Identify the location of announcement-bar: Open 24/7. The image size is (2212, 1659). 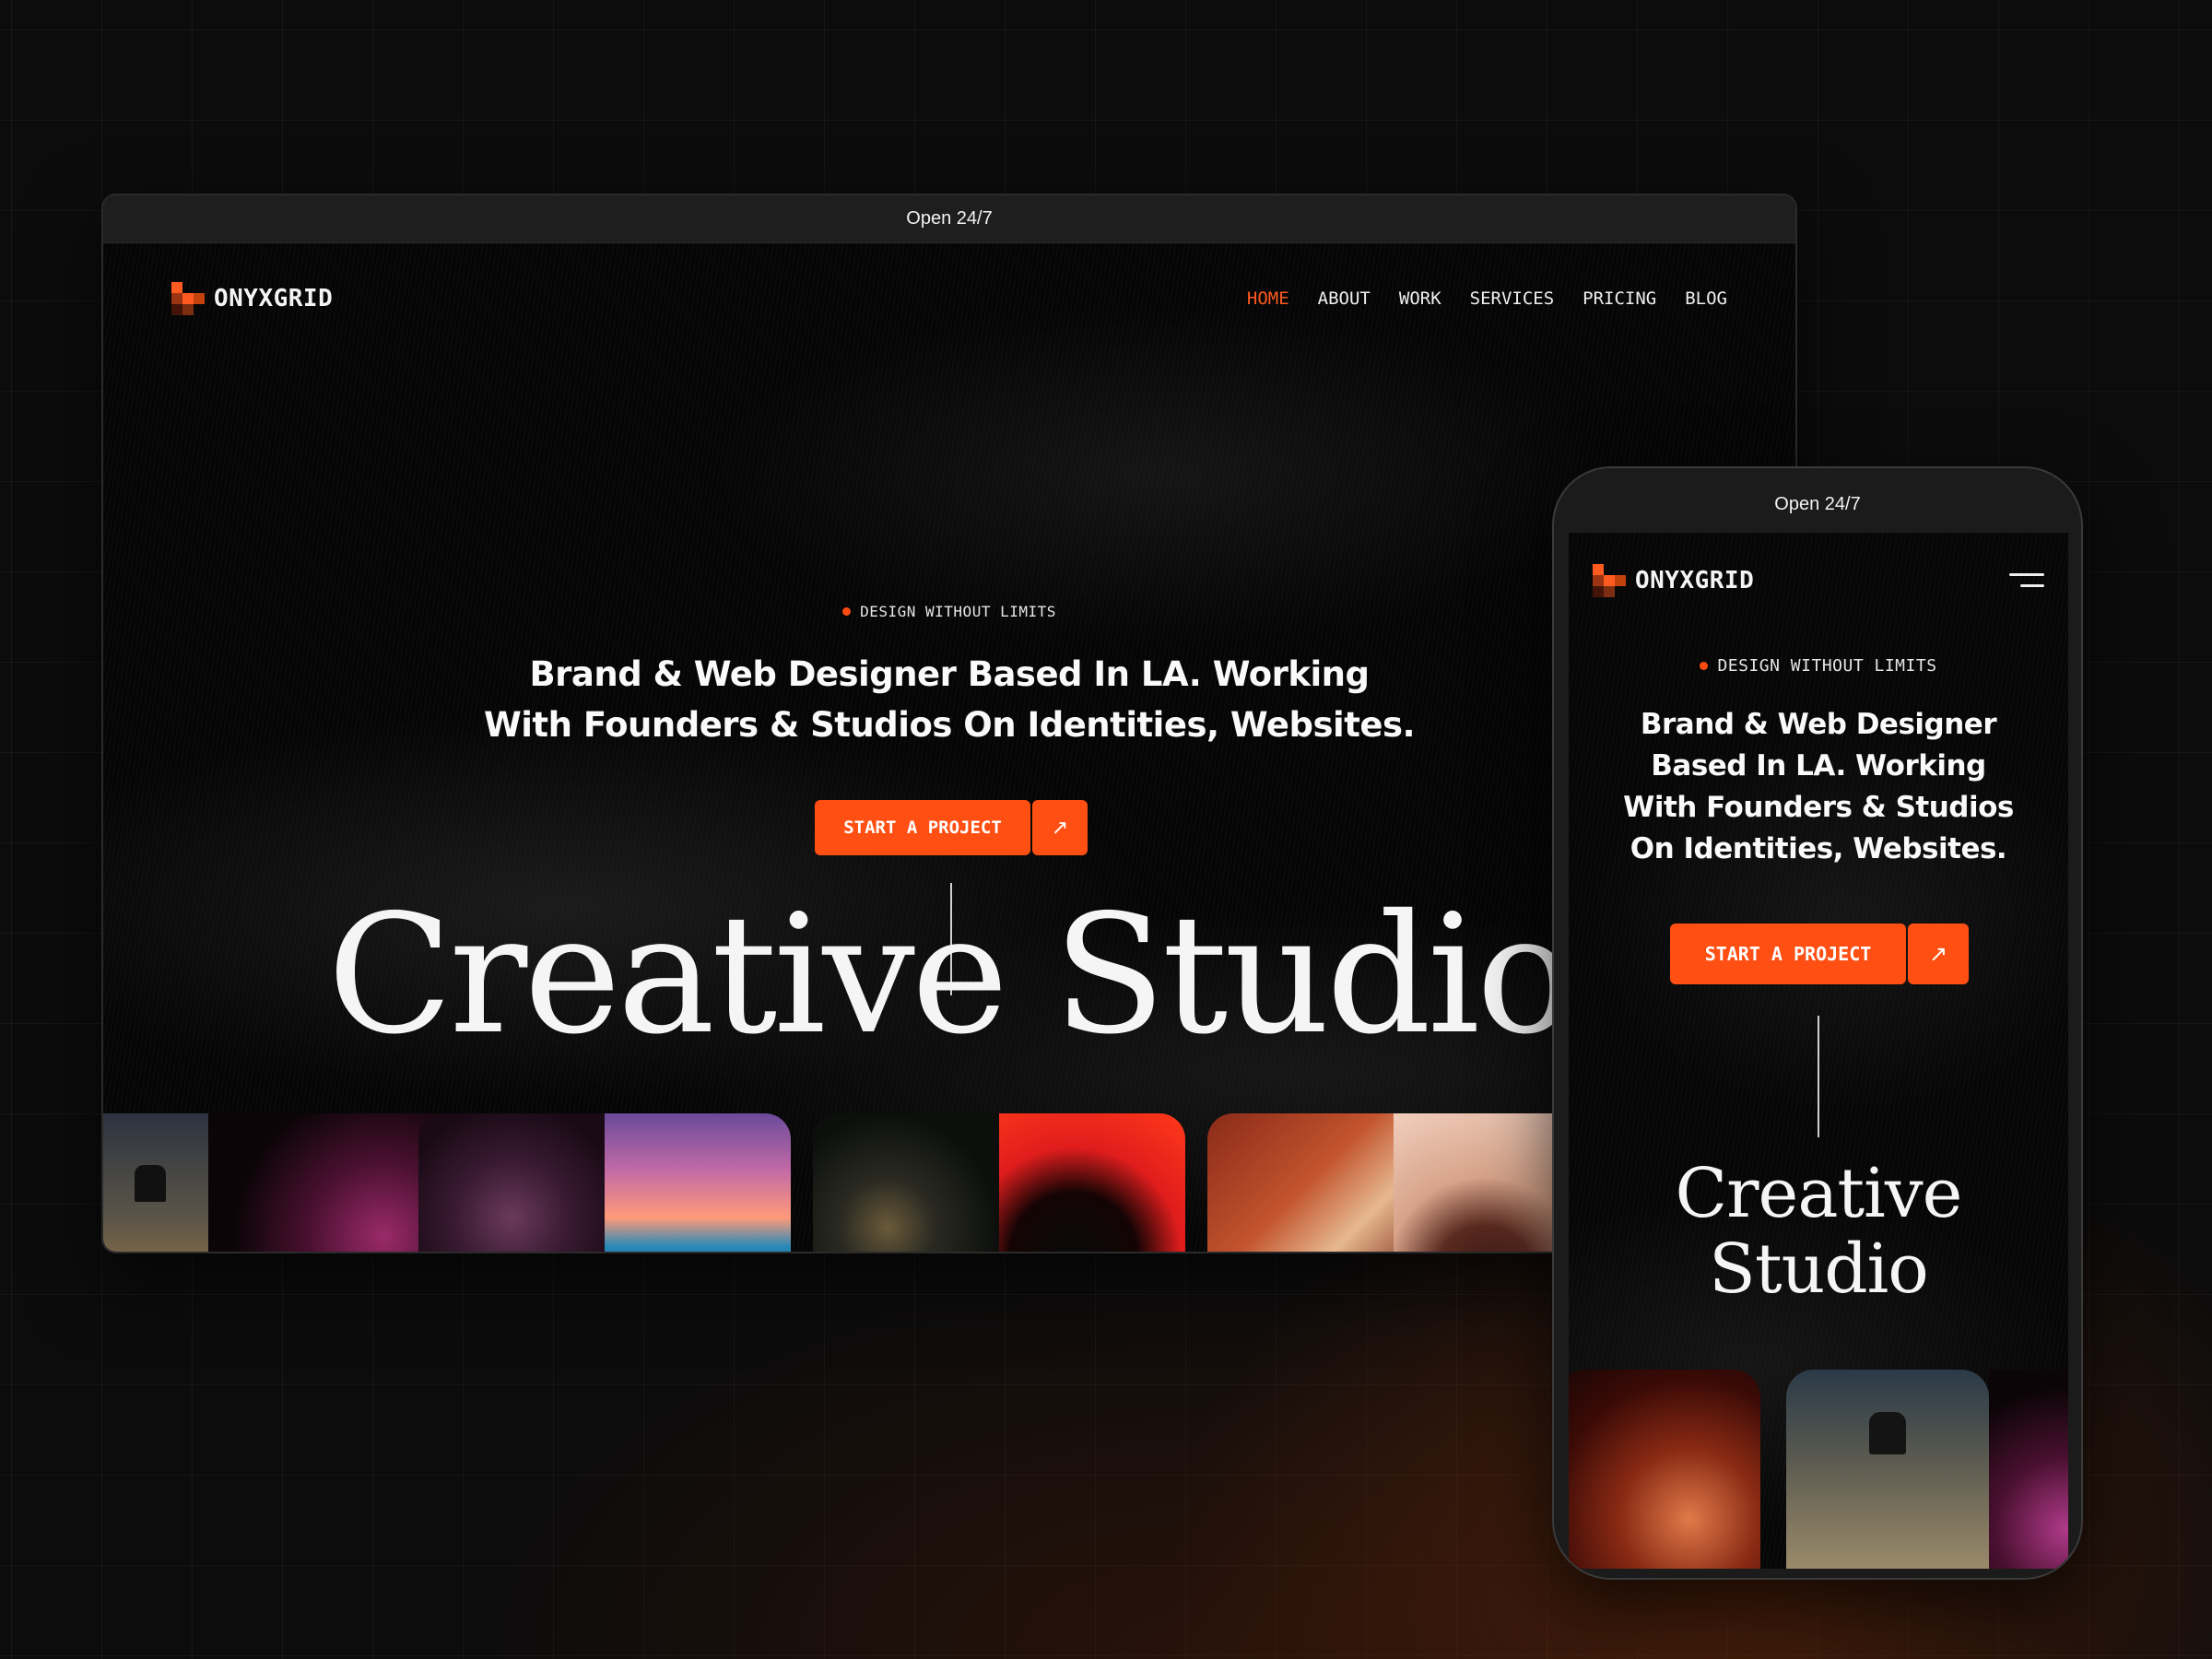
(949, 219).